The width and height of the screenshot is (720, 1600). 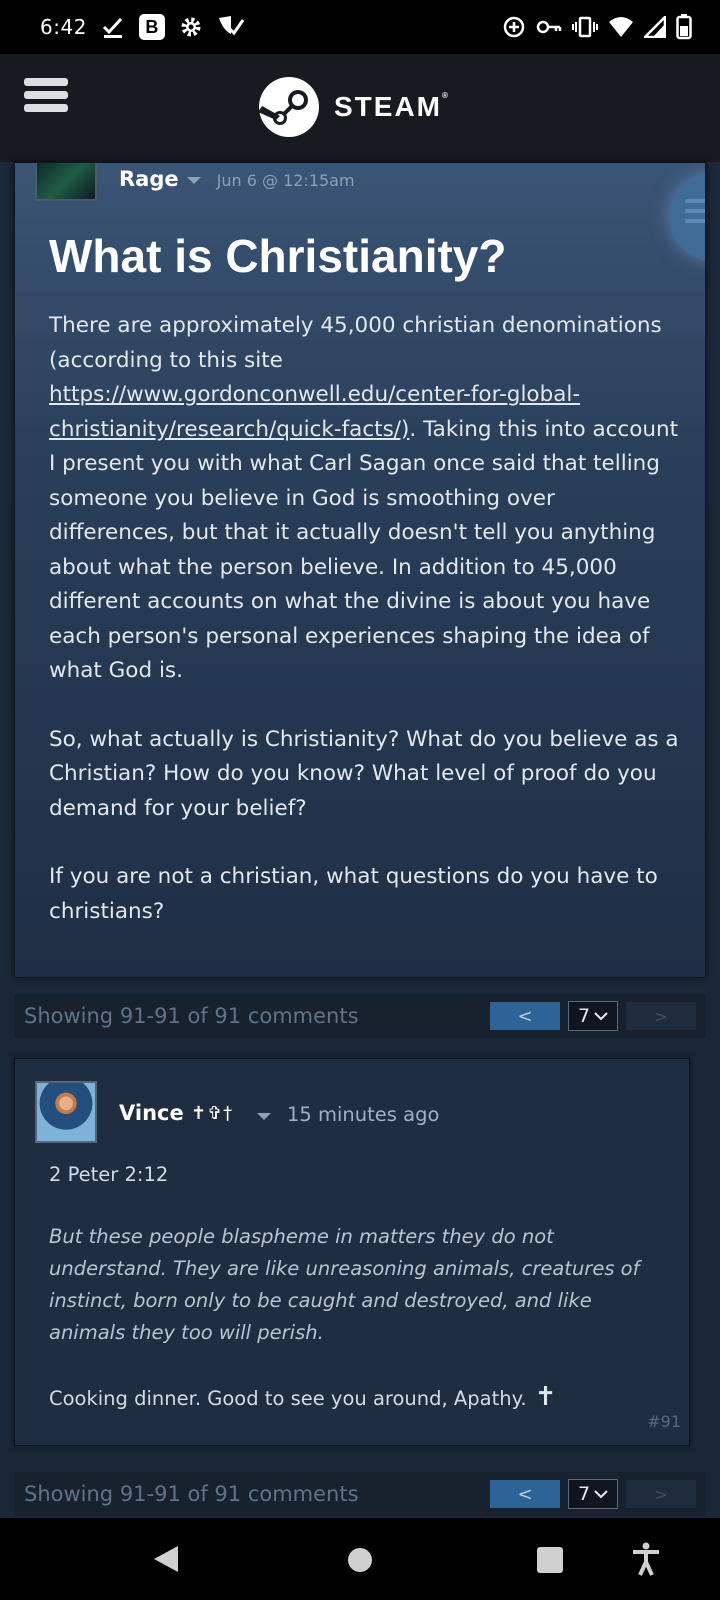 I want to click on scripture-reference: 2 Peter 2:12, so click(x=109, y=1174).